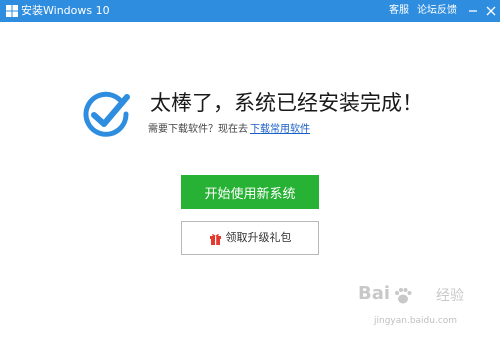 This screenshot has width=500, height=344. What do you see at coordinates (215, 239) in the screenshot?
I see `gift-icon` at bounding box center [215, 239].